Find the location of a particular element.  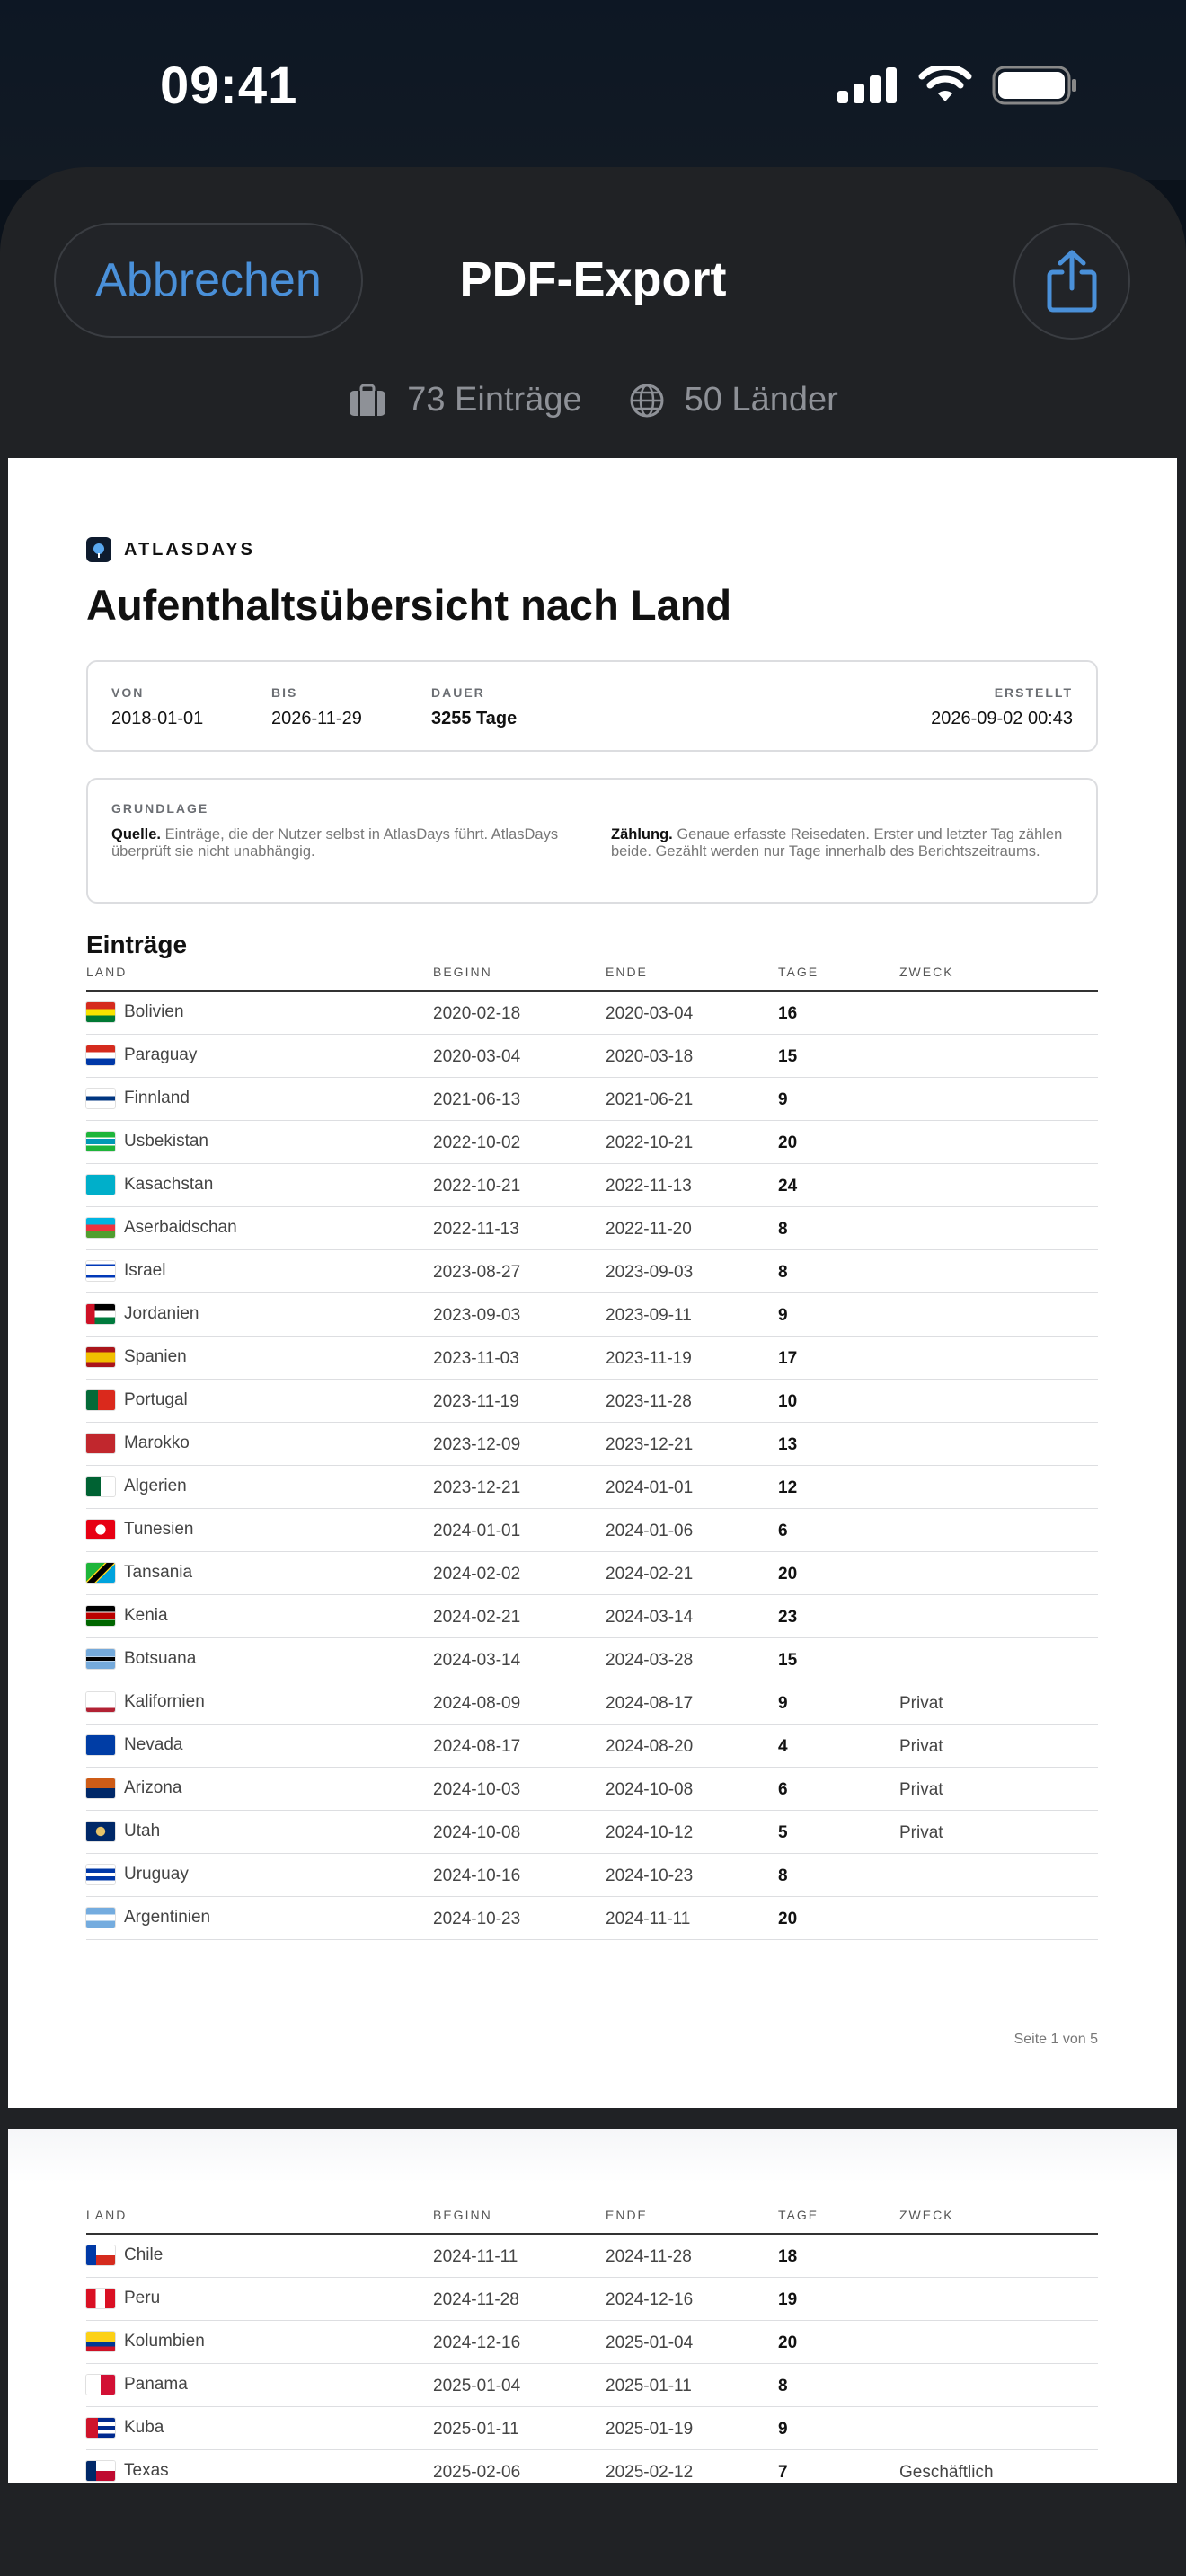

table-row: Usbekistan 2022-10-02 2022-10-21 20 is located at coordinates (592, 1142).